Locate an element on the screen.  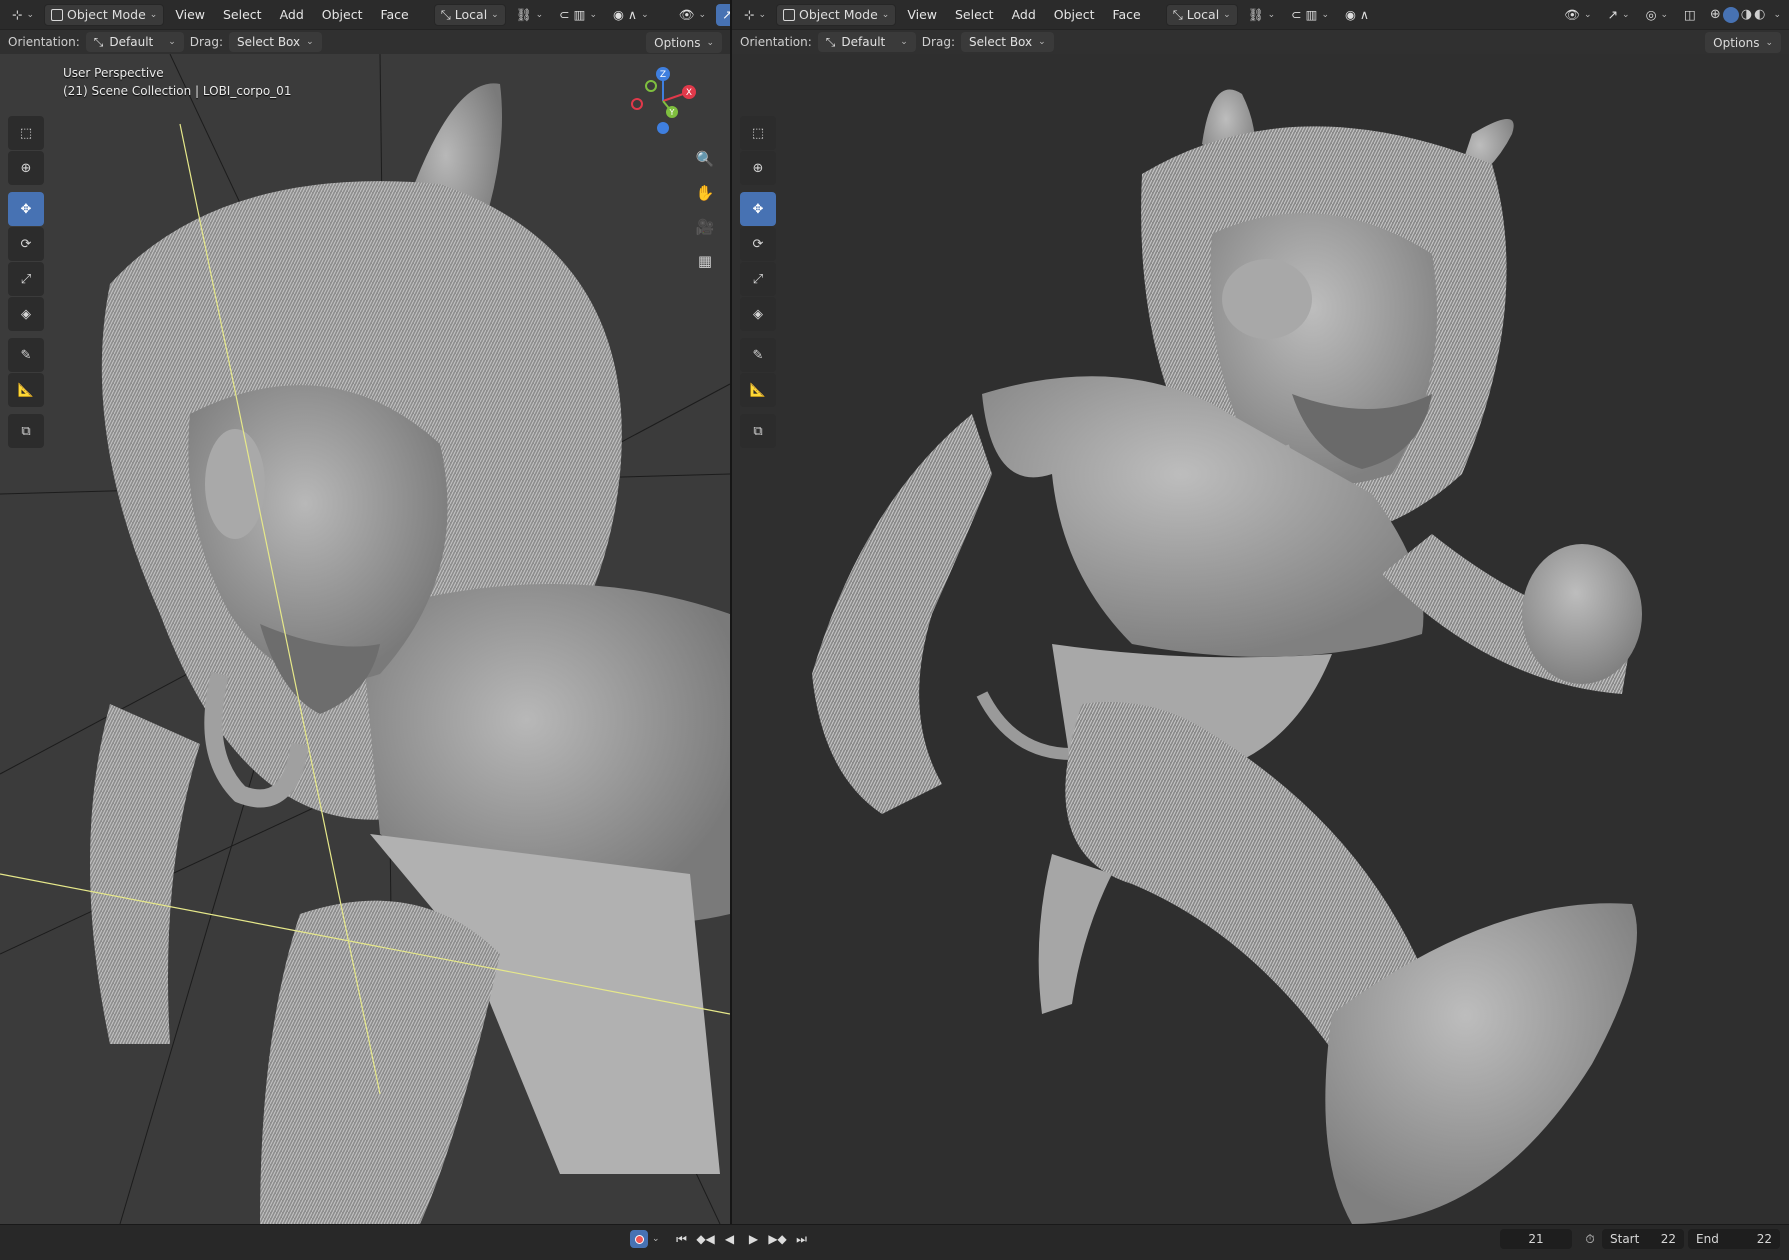
xray-toggle-button: ◫ is located at coordinates (1690, 15).